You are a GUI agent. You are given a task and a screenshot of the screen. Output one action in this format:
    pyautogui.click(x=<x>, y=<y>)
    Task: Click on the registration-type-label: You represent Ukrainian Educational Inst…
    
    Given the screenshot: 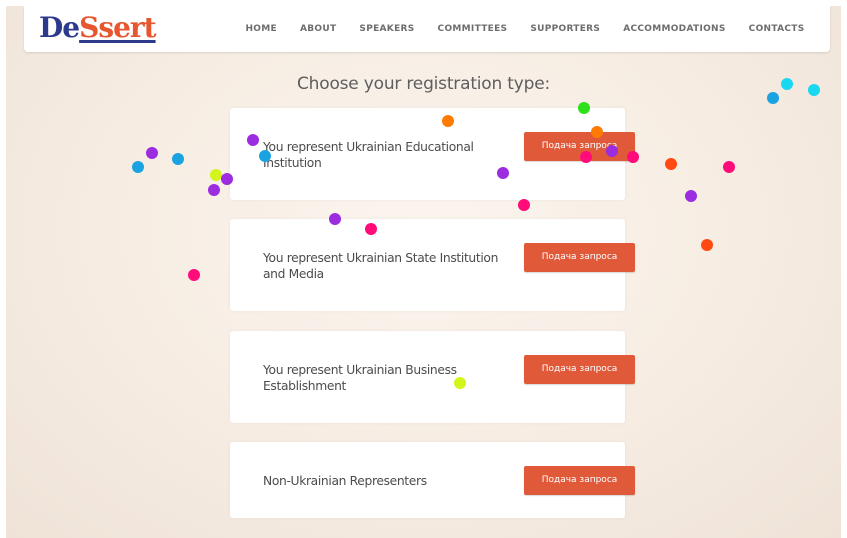 What is the action you would take?
    pyautogui.click(x=368, y=155)
    